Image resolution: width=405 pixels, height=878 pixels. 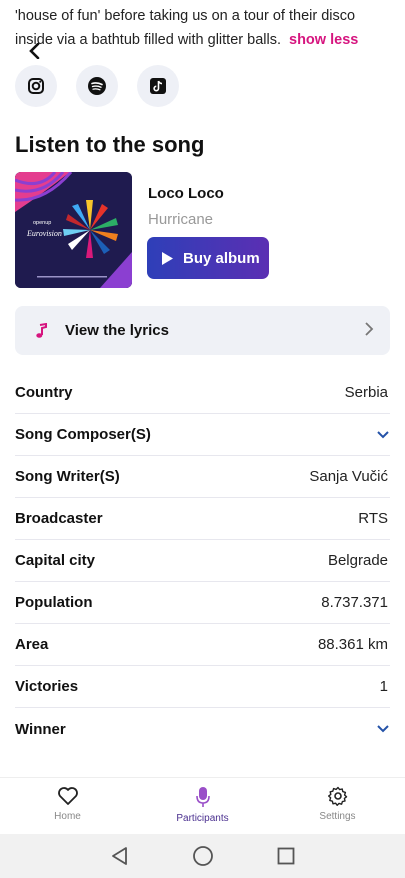 What do you see at coordinates (337, 816) in the screenshot?
I see `tab-label: Settings` at bounding box center [337, 816].